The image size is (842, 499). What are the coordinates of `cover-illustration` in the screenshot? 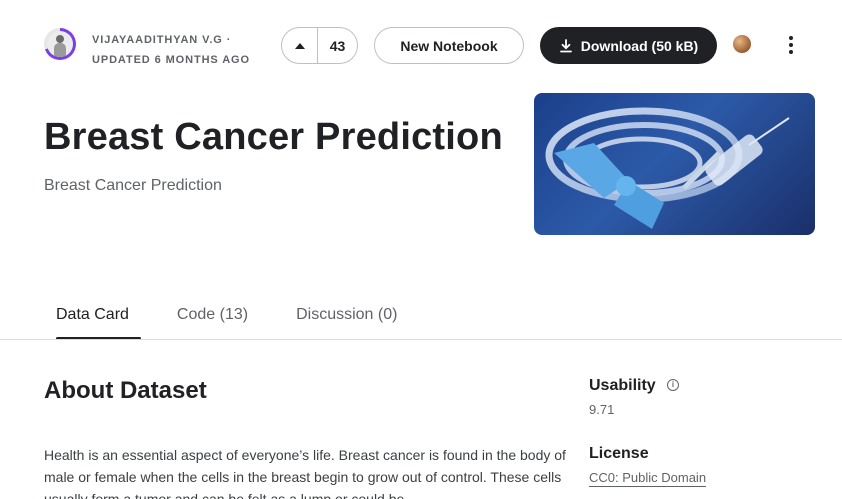 It's located at (667, 168).